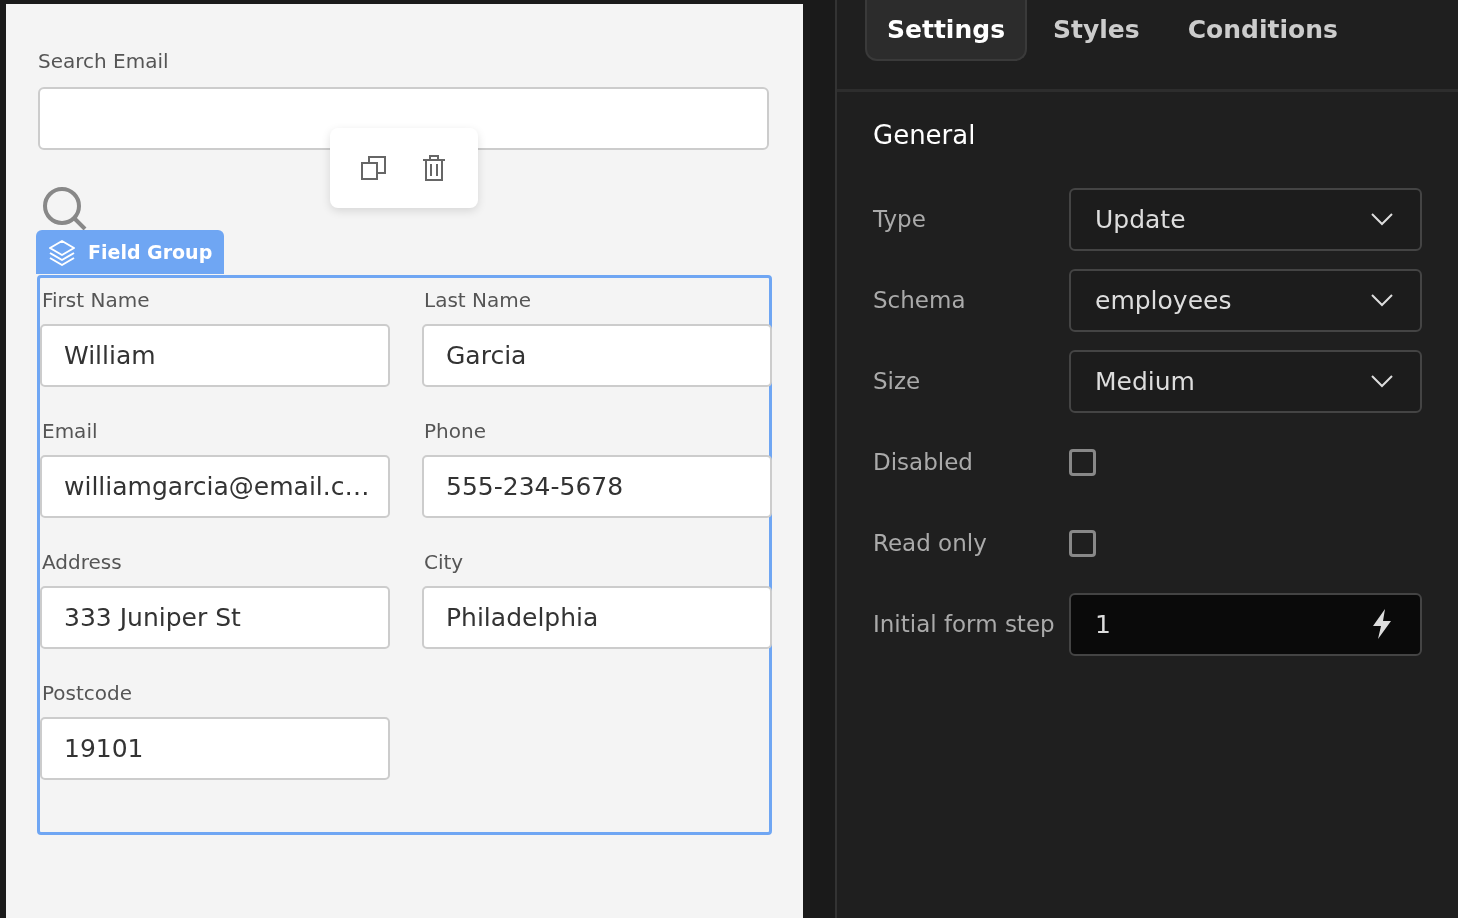  Describe the element at coordinates (444, 562) in the screenshot. I see `field-label: City` at that location.